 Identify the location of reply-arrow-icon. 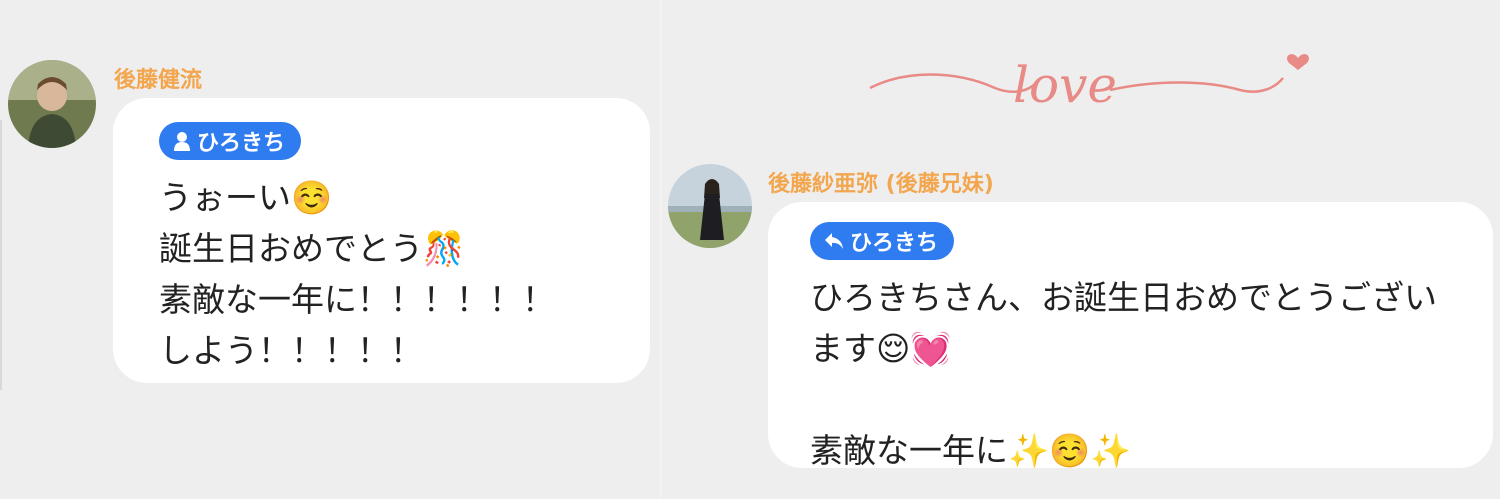
(834, 241).